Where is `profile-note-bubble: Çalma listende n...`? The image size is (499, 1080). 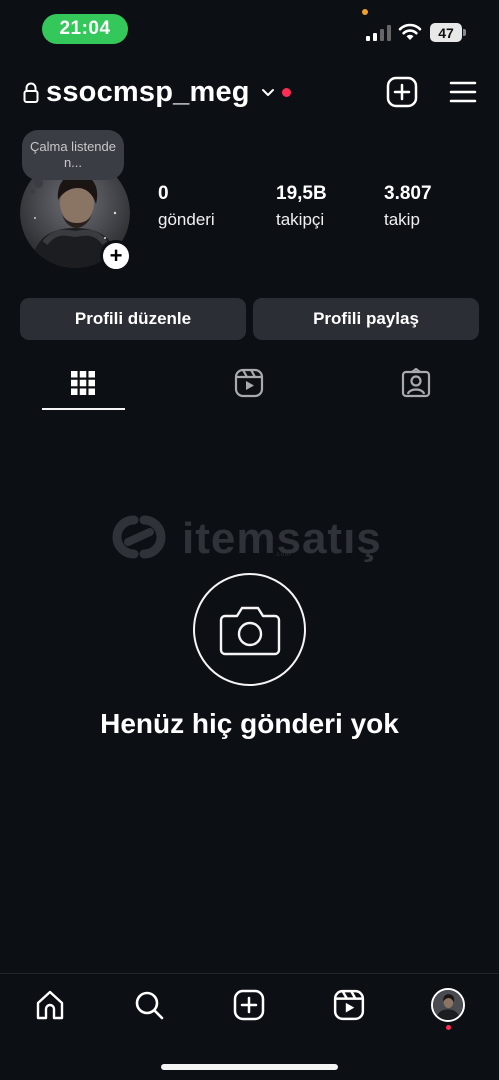 profile-note-bubble: Çalma listende n... is located at coordinates (73, 155).